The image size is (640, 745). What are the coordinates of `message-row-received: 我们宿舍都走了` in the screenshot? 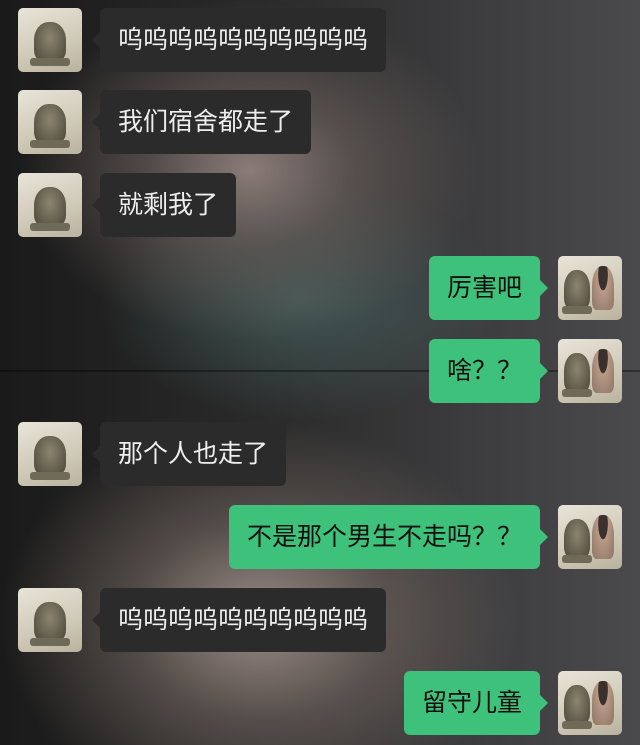 It's located at (320, 122).